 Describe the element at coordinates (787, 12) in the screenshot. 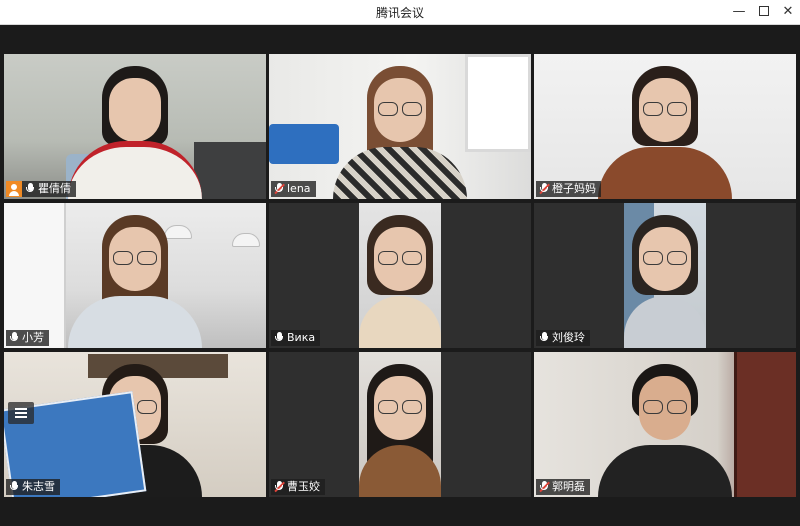

I see `close-button: ✕` at that location.